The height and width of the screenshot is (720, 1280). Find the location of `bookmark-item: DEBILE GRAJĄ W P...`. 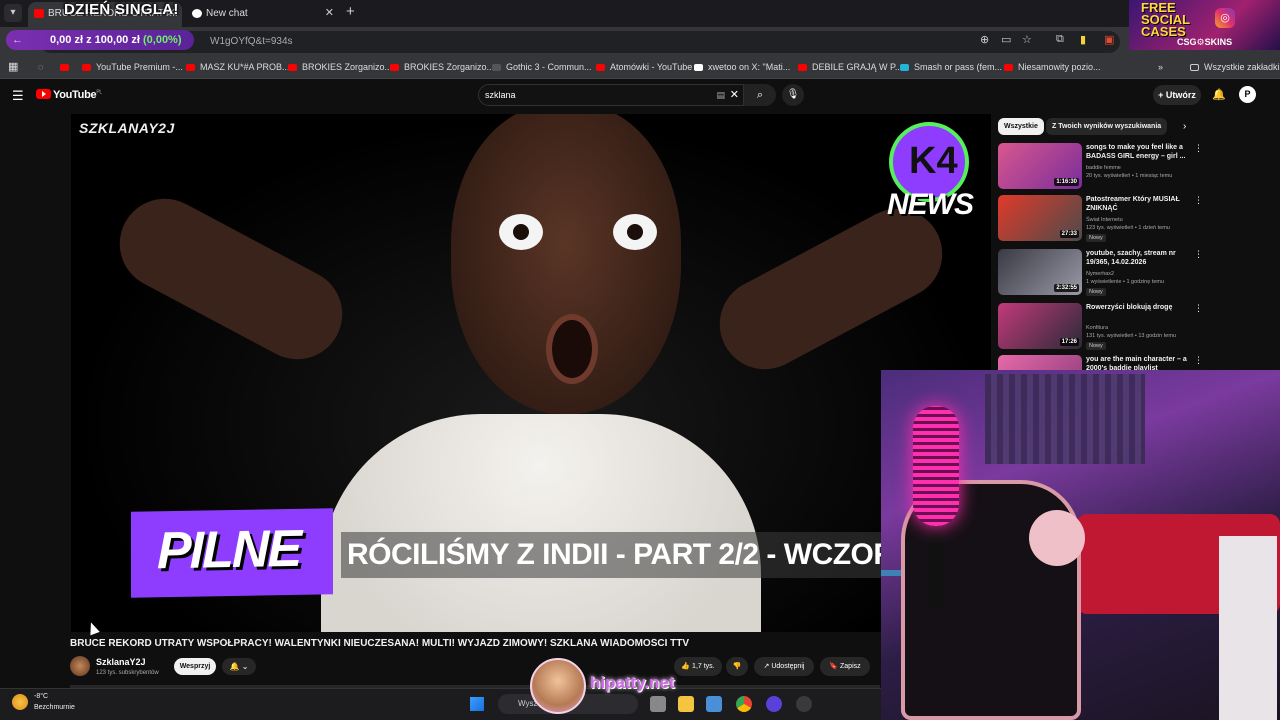

bookmark-item: DEBILE GRAJĄ W P... is located at coordinates (850, 67).